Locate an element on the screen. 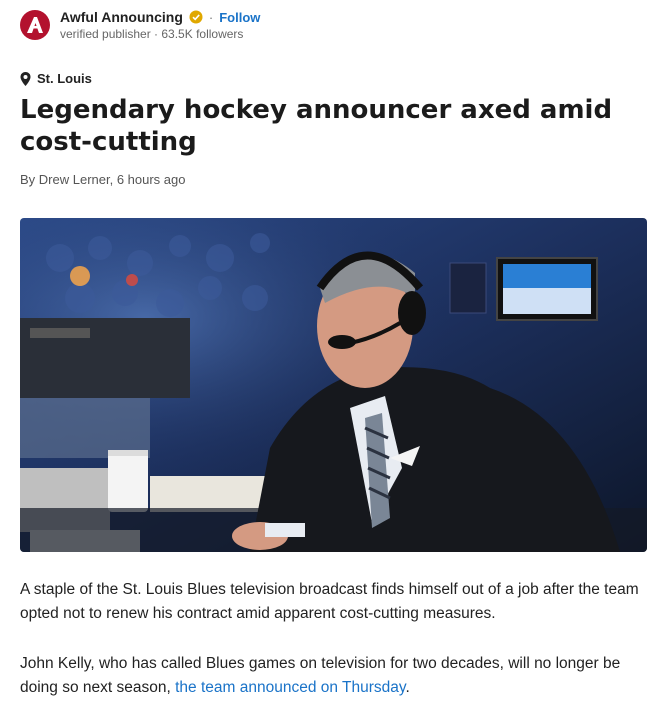 This screenshot has width=667, height=709. verified-badge-icon is located at coordinates (196, 17).